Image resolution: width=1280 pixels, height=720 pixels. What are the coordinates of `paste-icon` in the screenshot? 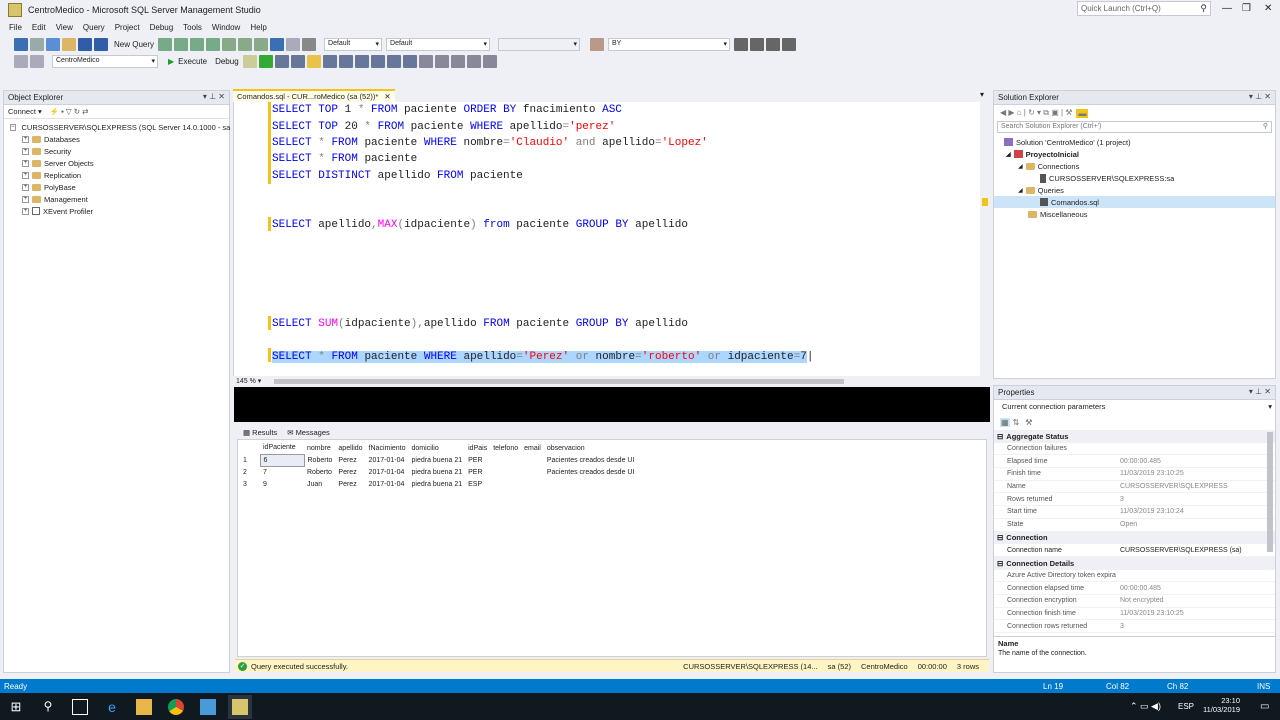 It's located at (261, 44).